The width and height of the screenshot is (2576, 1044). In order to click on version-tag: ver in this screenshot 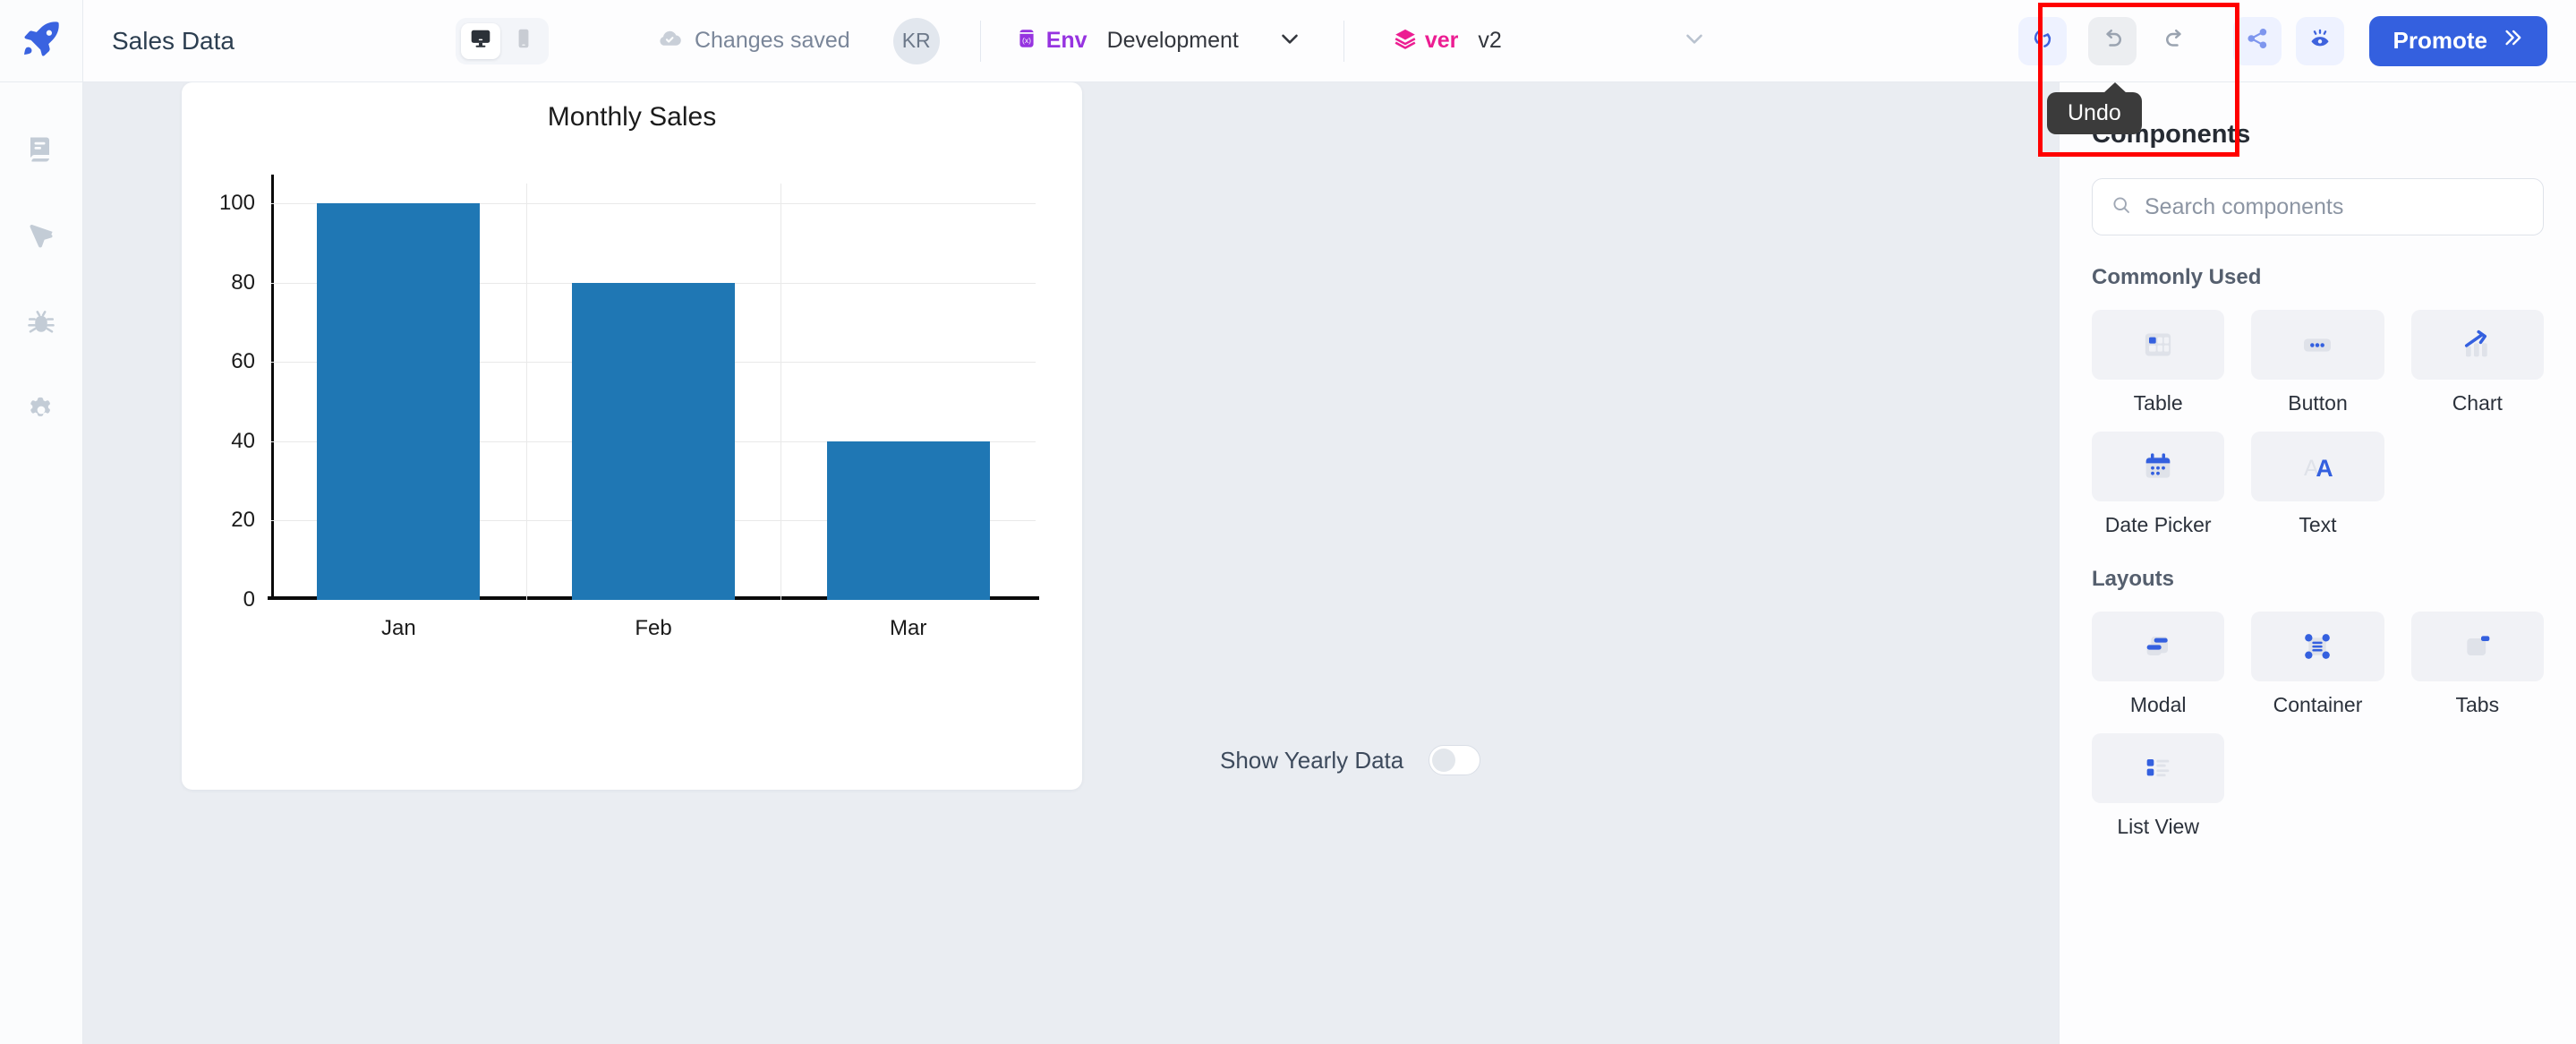, I will do `click(1426, 41)`.